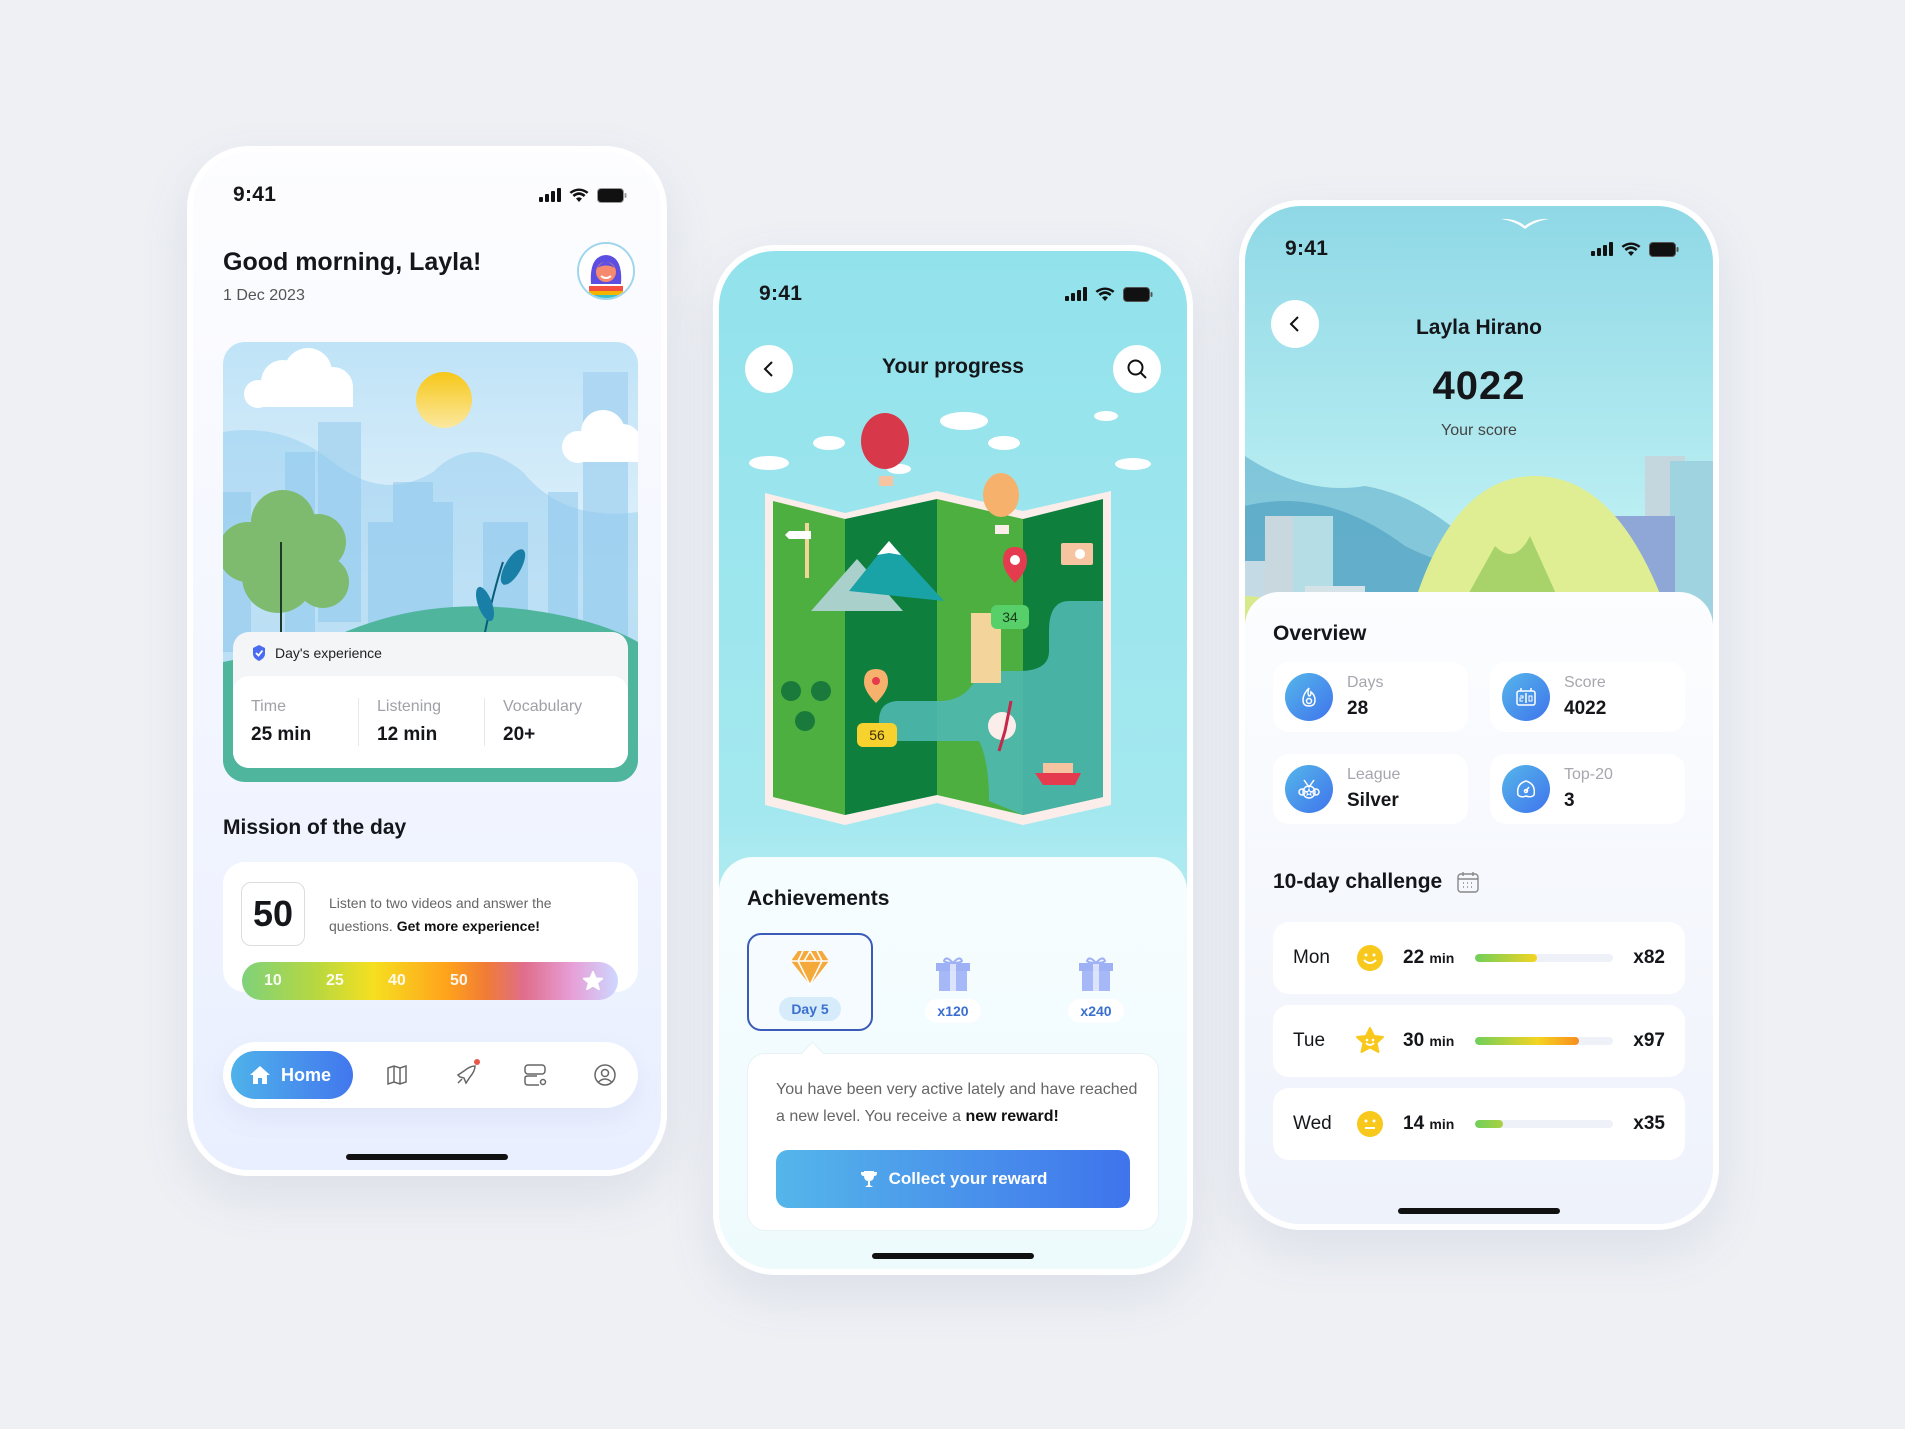 The width and height of the screenshot is (1905, 1429). I want to click on map-illustration, so click(950, 618).